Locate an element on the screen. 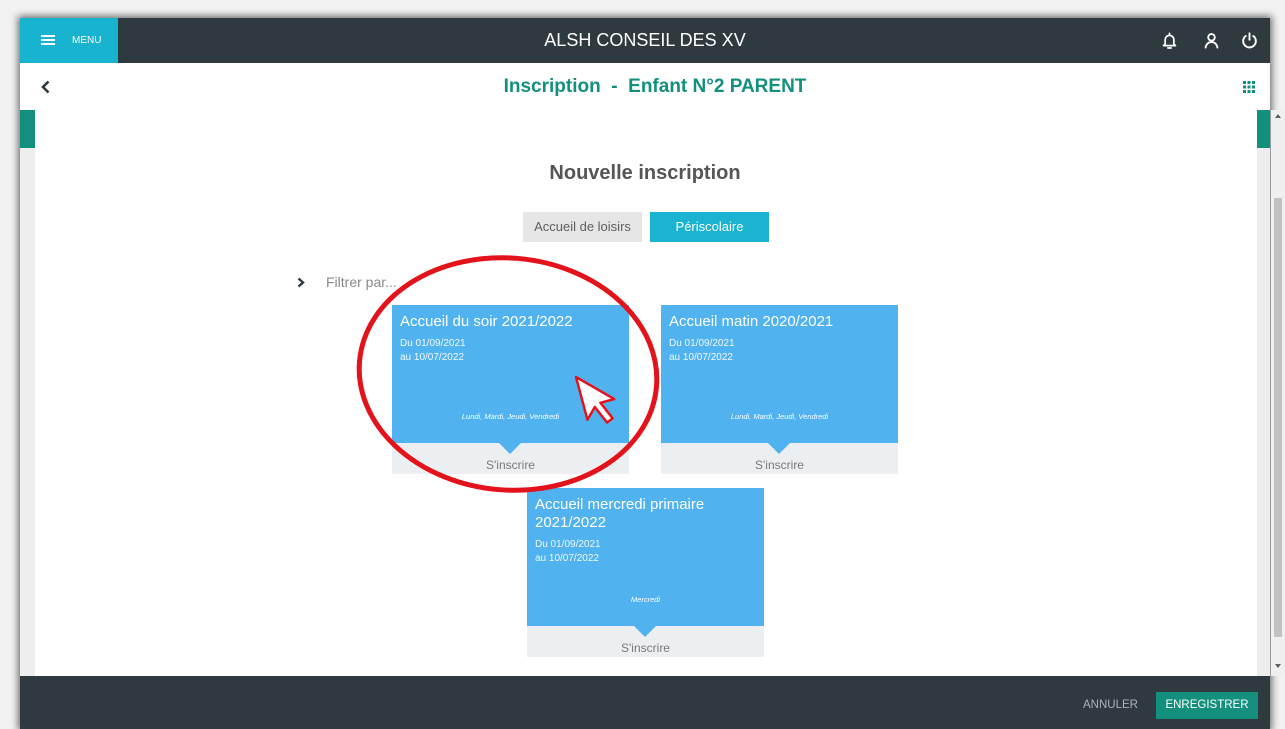  sub-header: Inscription - Enfant N°2 PARENT is located at coordinates (645, 86).